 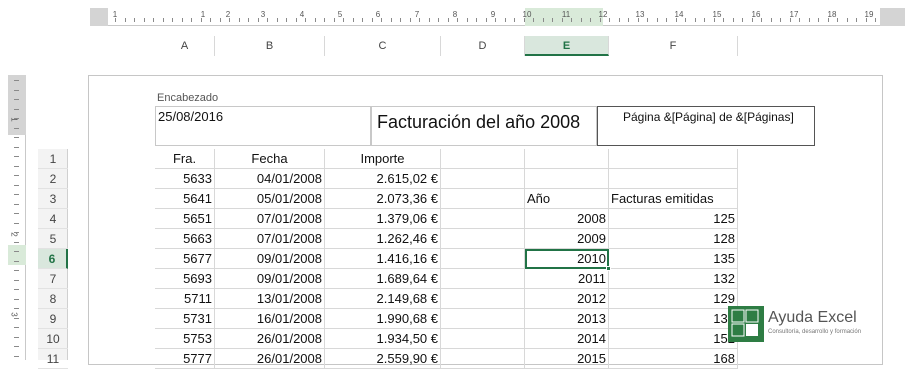 What do you see at coordinates (53, 199) in the screenshot?
I see `row-header-3: 3` at bounding box center [53, 199].